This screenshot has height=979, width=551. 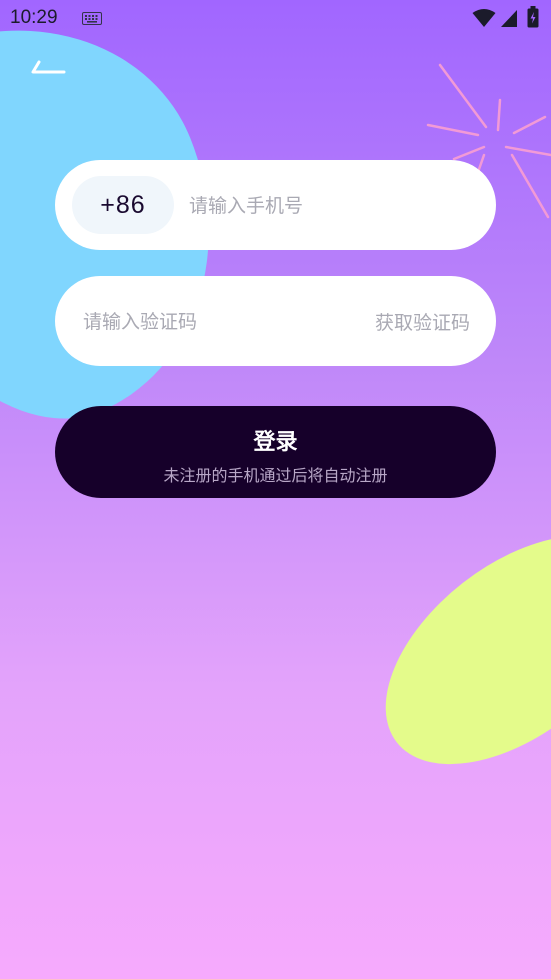 I want to click on verification-code-input, so click(x=213, y=322).